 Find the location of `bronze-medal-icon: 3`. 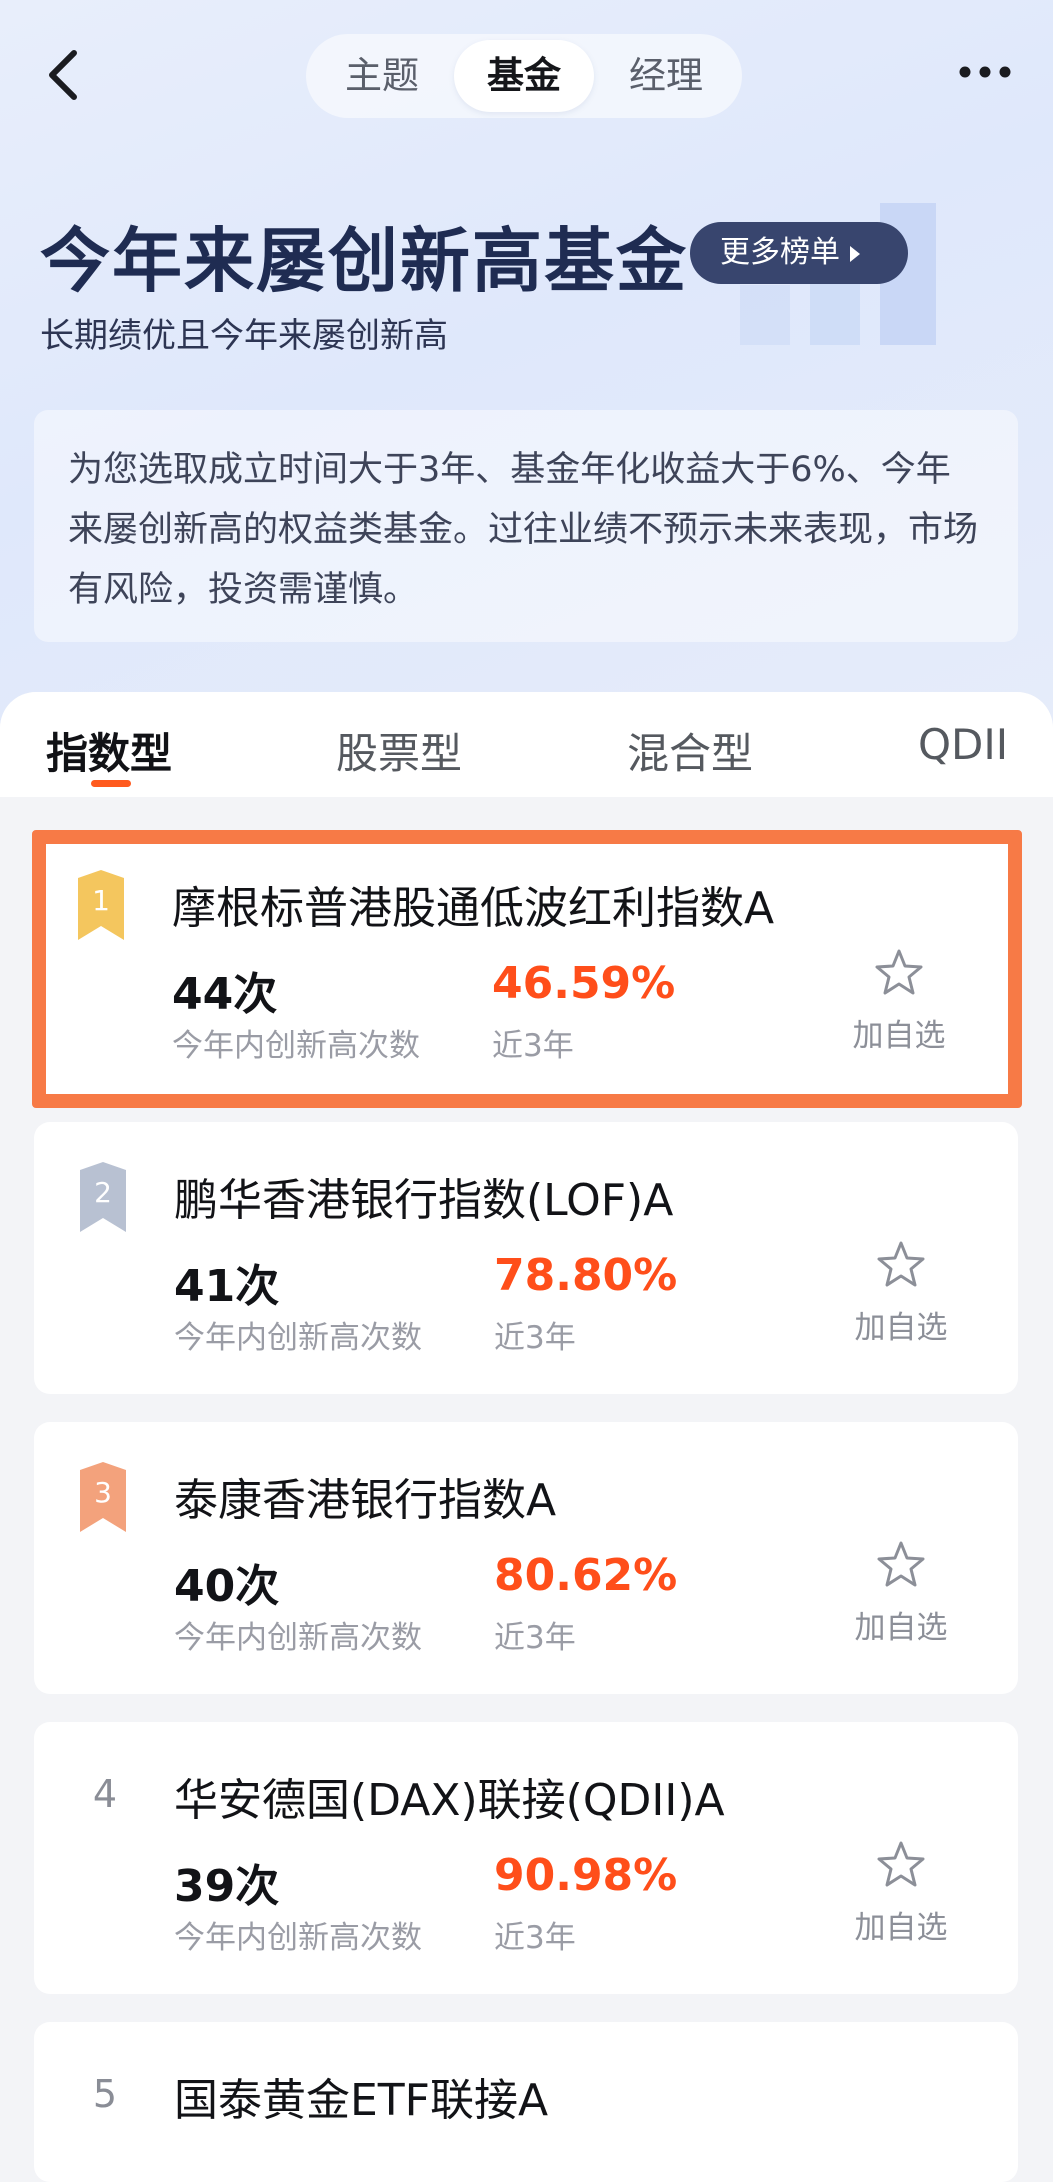

bronze-medal-icon: 3 is located at coordinates (103, 1497).